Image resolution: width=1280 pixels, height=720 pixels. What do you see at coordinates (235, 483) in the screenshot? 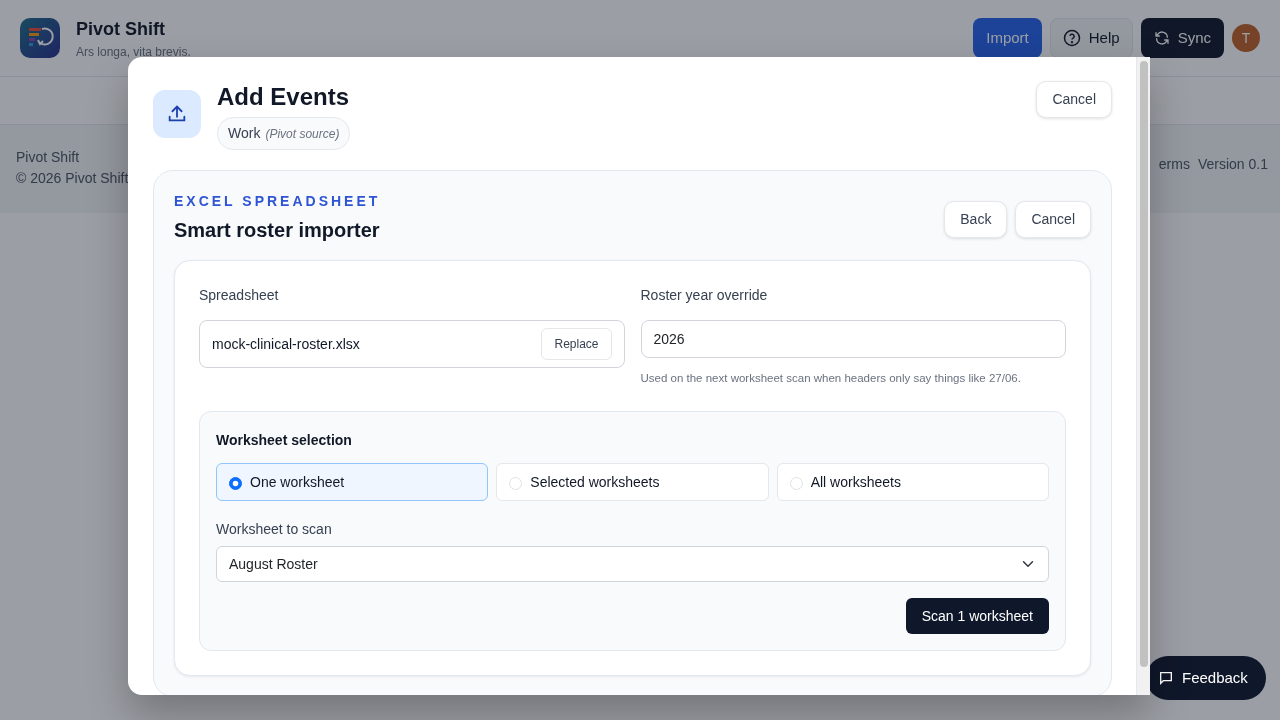
I see `radio-button` at bounding box center [235, 483].